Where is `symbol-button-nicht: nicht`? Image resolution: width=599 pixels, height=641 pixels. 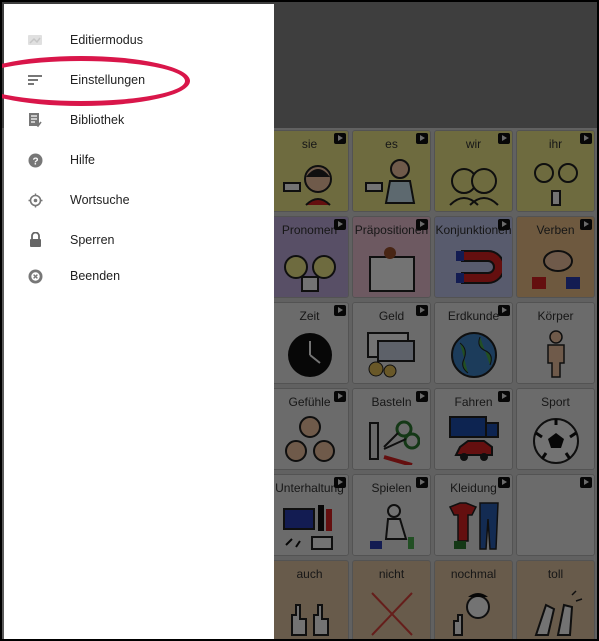
symbol-button-nicht: nicht is located at coordinates (391, 599).